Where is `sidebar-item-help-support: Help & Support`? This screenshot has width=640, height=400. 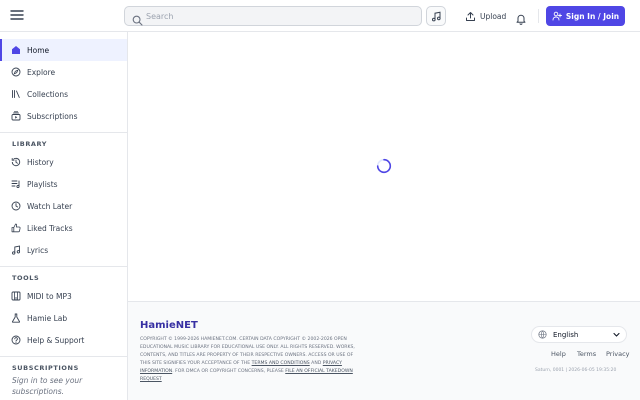
sidebar-item-help-support: Help & Support is located at coordinates (63, 340).